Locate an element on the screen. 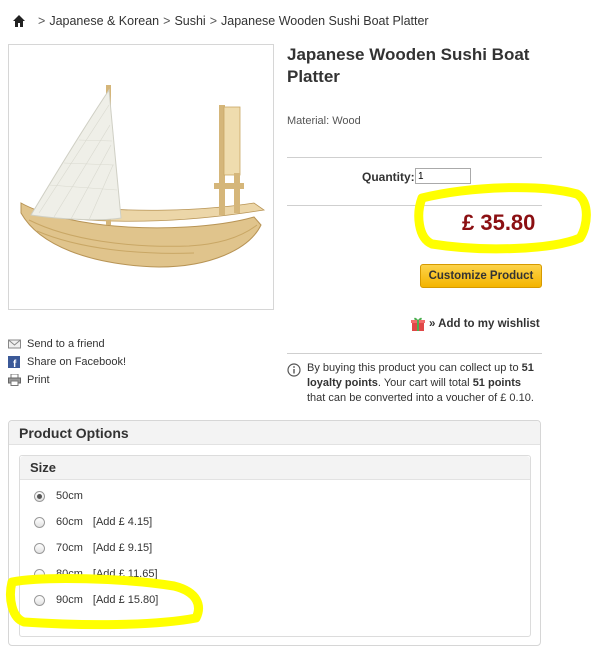 This screenshot has width=592, height=658. loyalty-text-part: . Your cart will total is located at coordinates (425, 383).